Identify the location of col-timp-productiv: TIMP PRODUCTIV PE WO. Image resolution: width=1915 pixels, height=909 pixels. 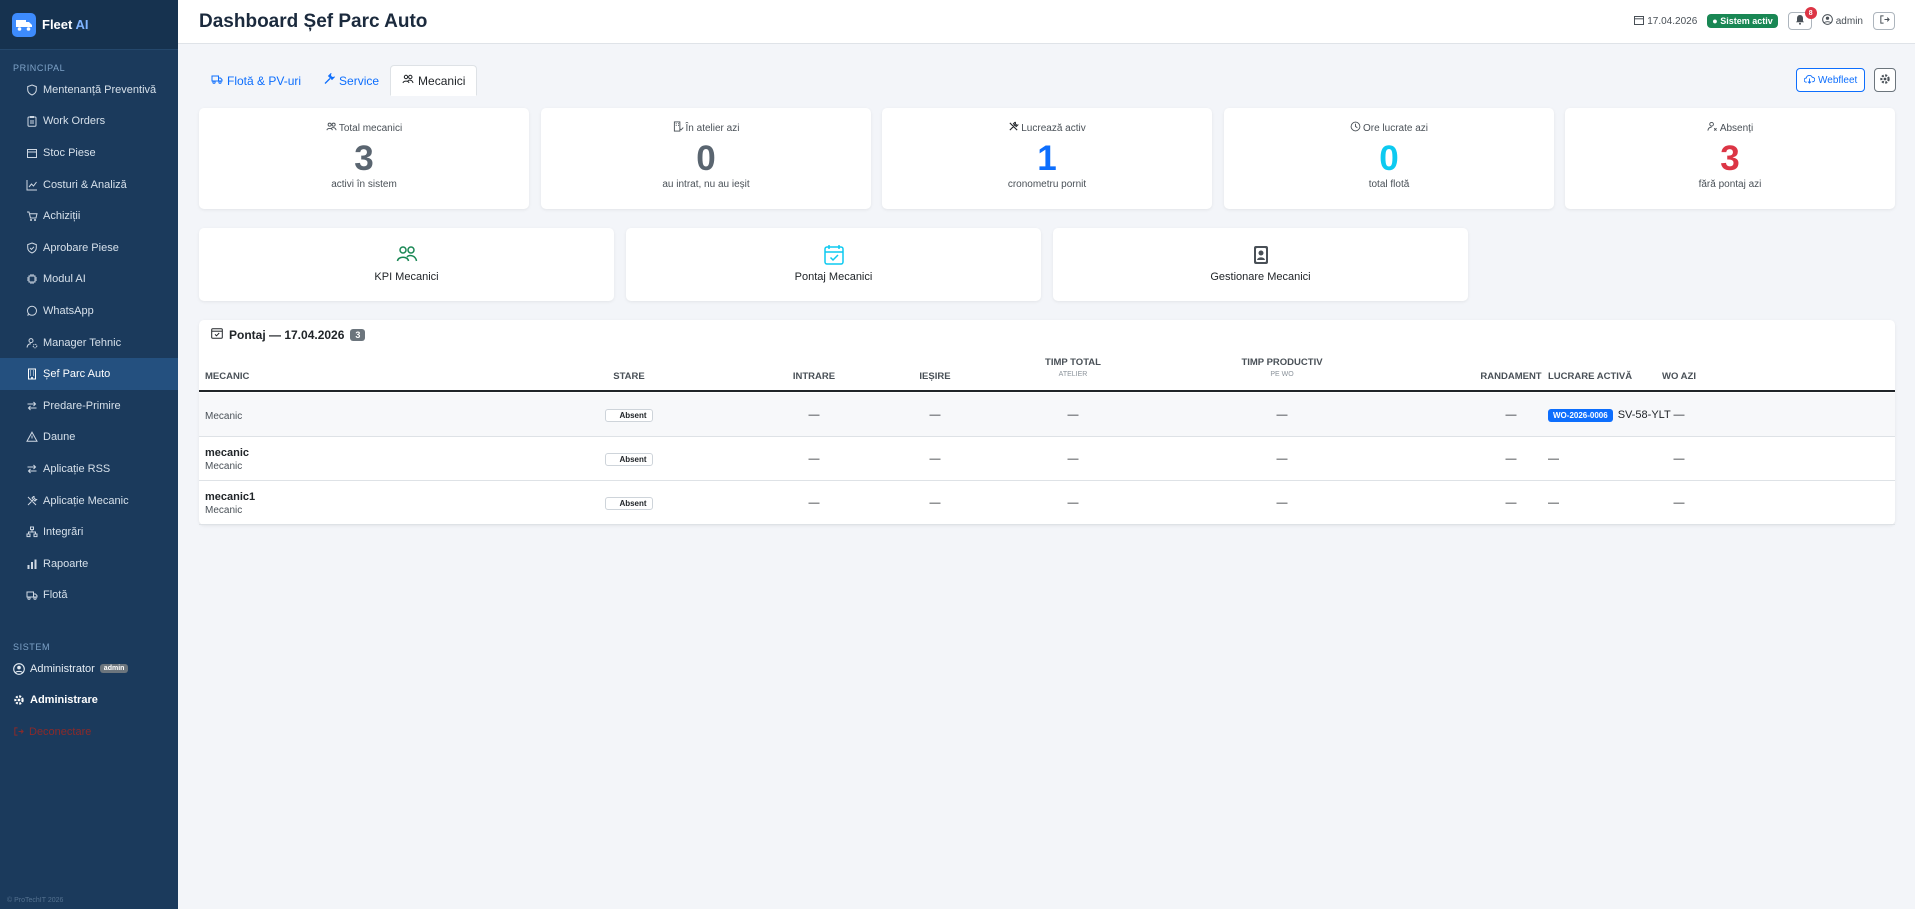
(1282, 367).